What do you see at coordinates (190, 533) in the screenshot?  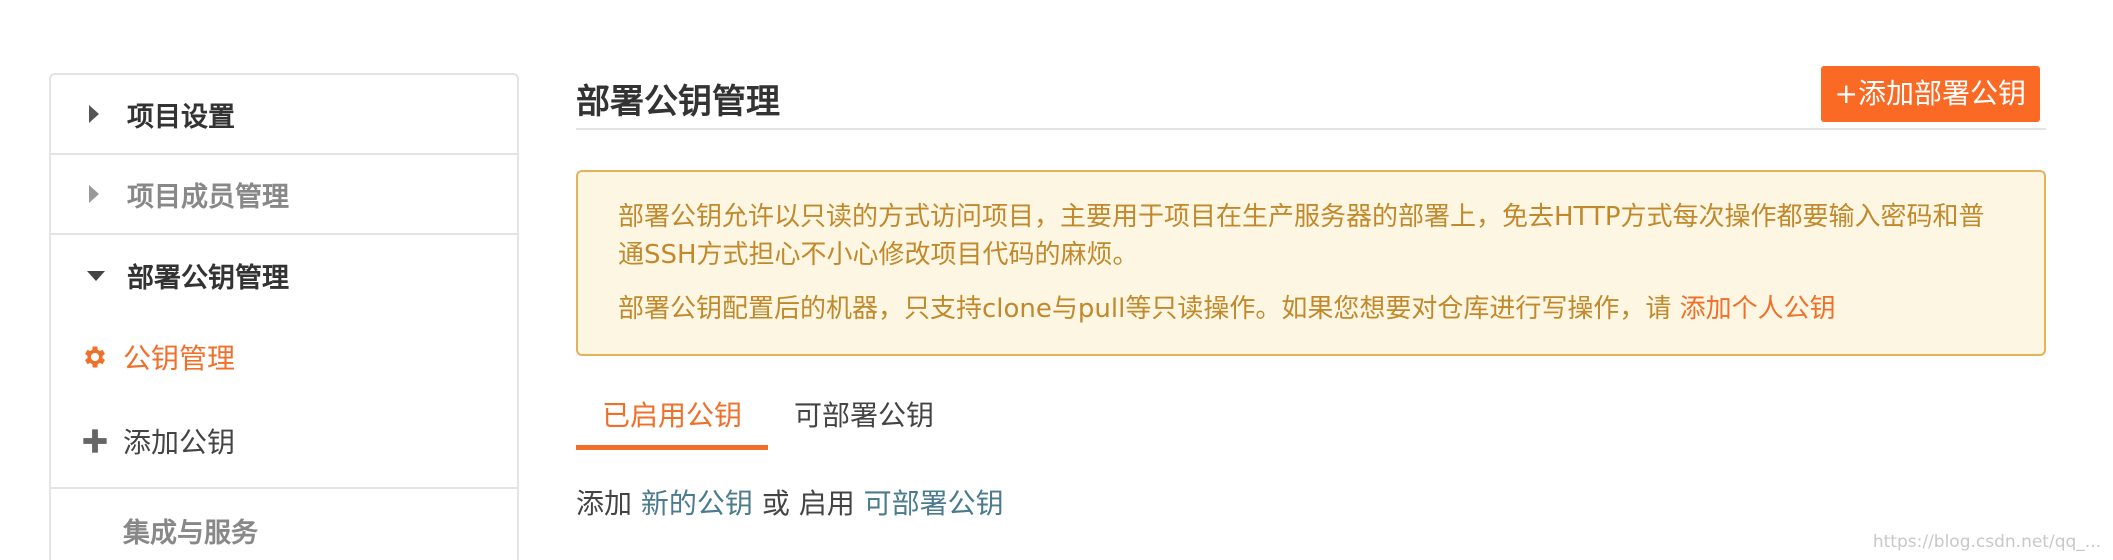 I see `sidebar-item-label: 集成与服务` at bounding box center [190, 533].